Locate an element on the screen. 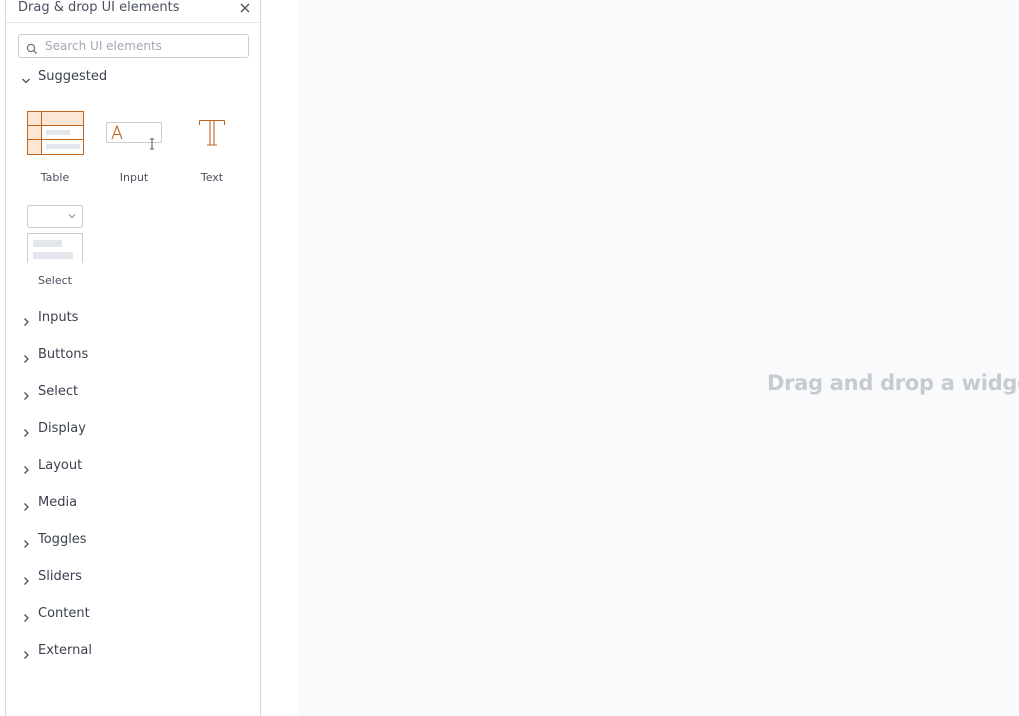 This screenshot has width=1019, height=716. chevron-down-icon is located at coordinates (26, 78).